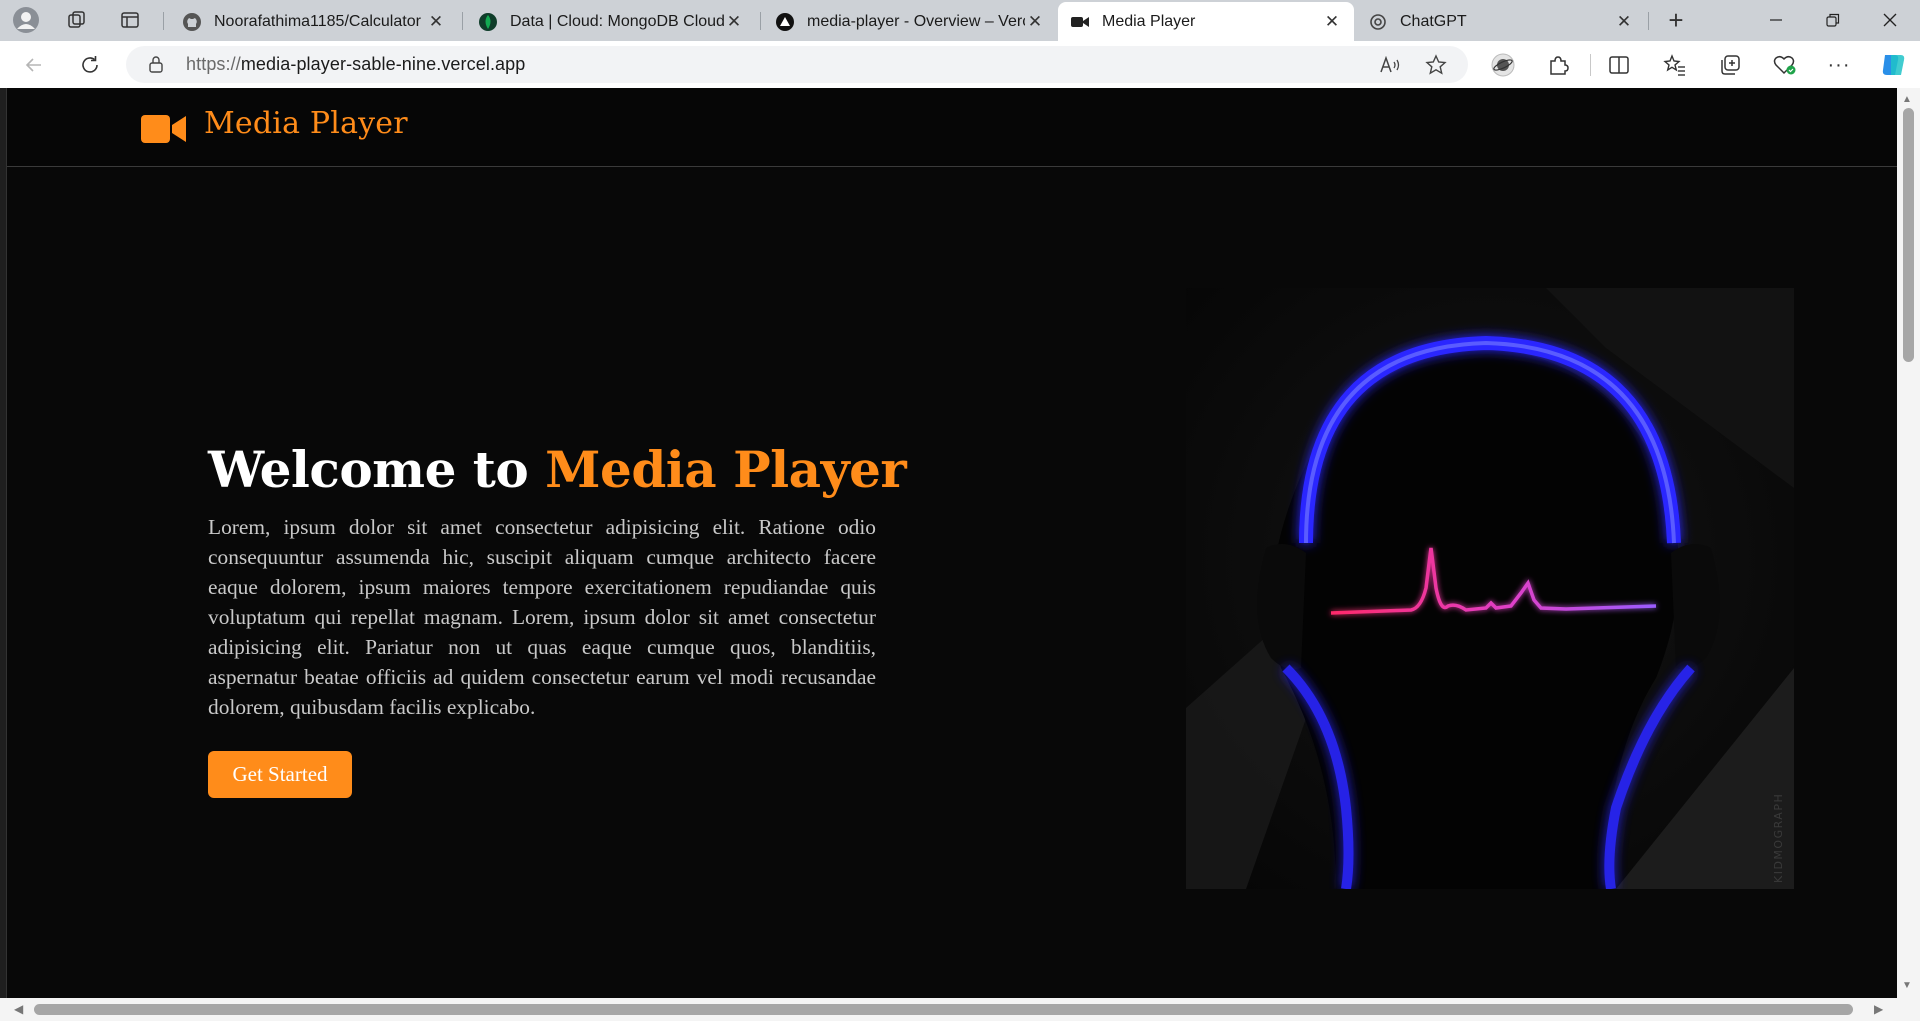 The image size is (1920, 1021). I want to click on read-aloud-icon, so click(1390, 64).